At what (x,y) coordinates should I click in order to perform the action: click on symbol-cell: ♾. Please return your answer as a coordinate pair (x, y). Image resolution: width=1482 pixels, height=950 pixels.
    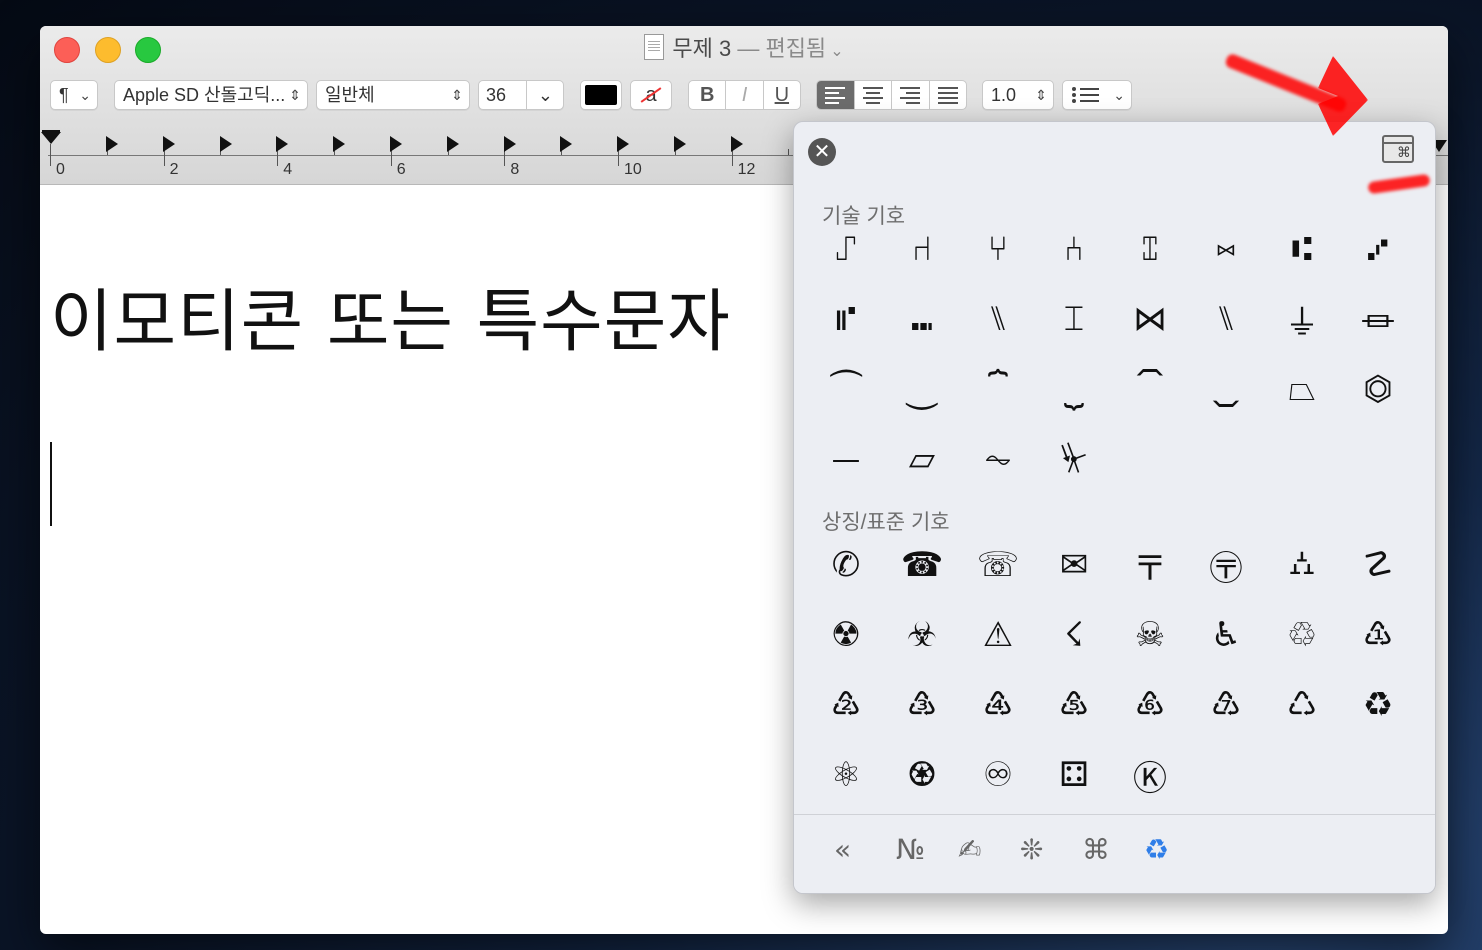
    Looking at the image, I should click on (998, 775).